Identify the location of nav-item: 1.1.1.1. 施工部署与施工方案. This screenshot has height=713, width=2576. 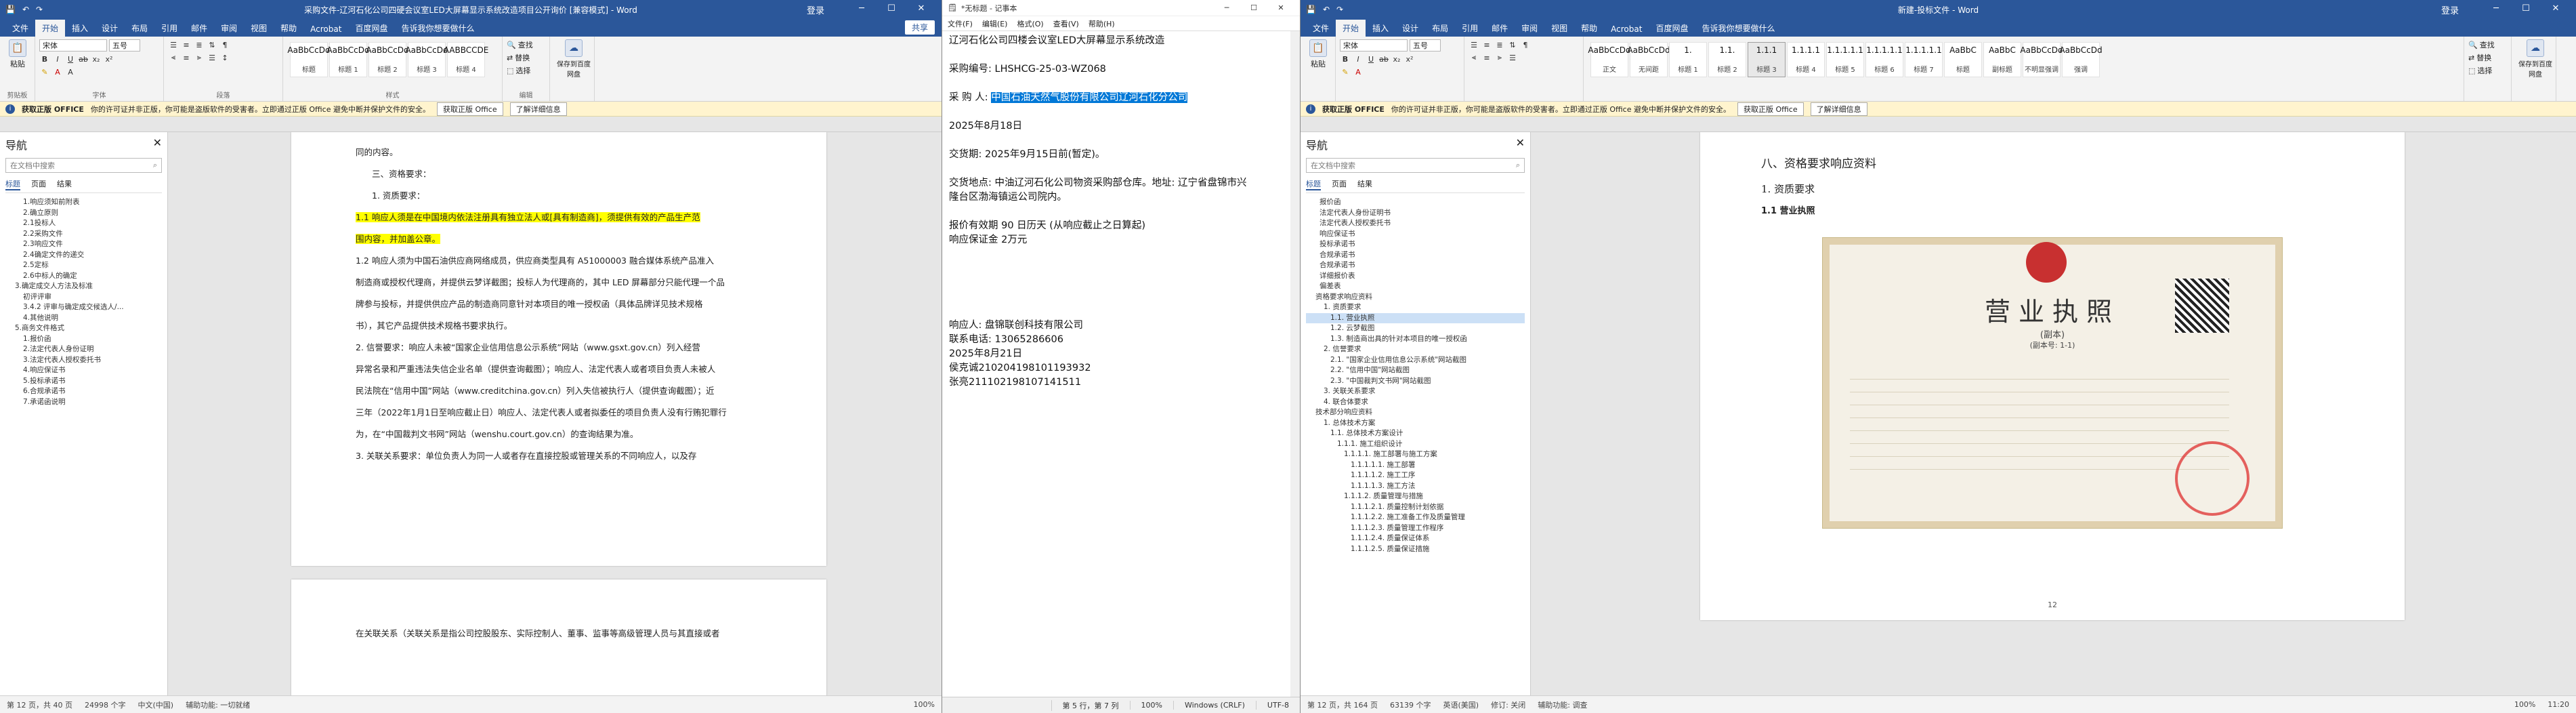
(1415, 455).